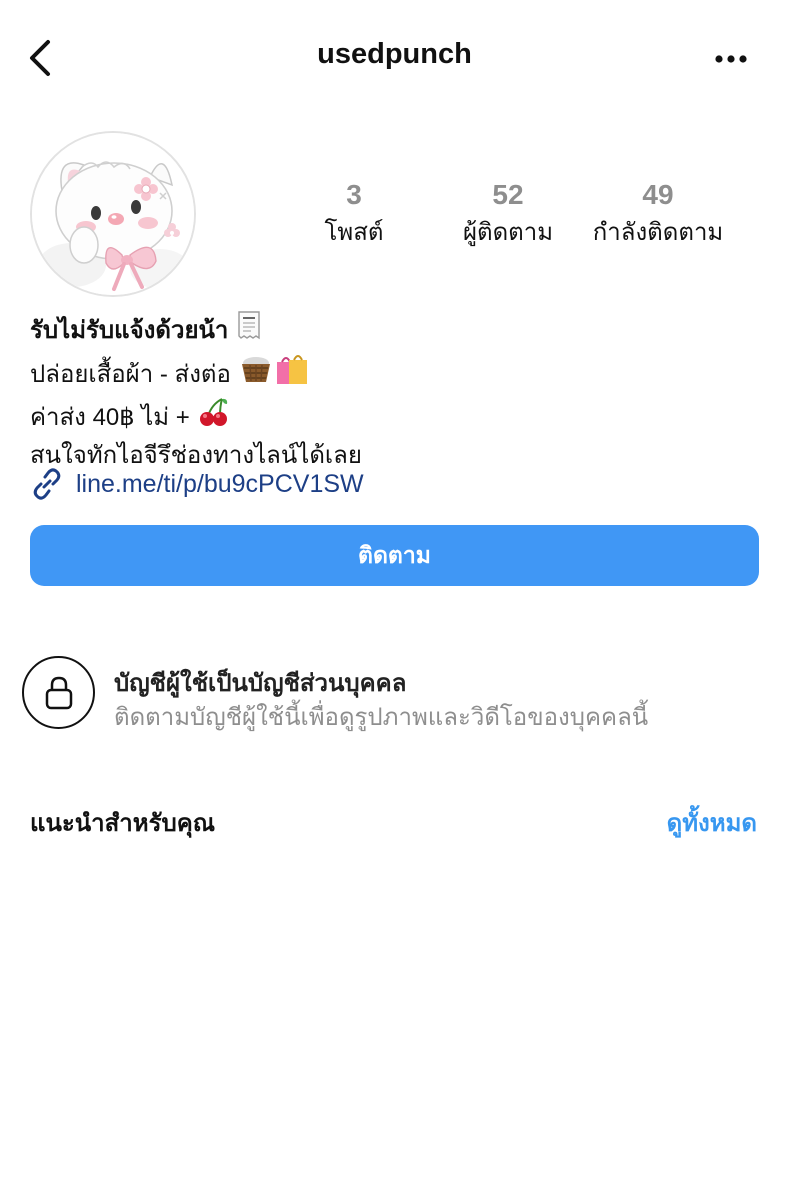 The height and width of the screenshot is (1200, 789). I want to click on following-label: กำลังติดตาม, so click(658, 232).